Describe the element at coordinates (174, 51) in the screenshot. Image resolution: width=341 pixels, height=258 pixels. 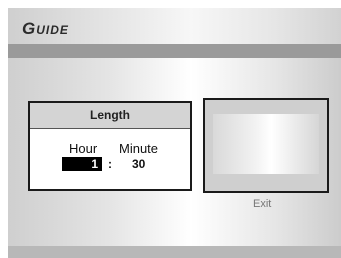
I see `header-bar` at that location.